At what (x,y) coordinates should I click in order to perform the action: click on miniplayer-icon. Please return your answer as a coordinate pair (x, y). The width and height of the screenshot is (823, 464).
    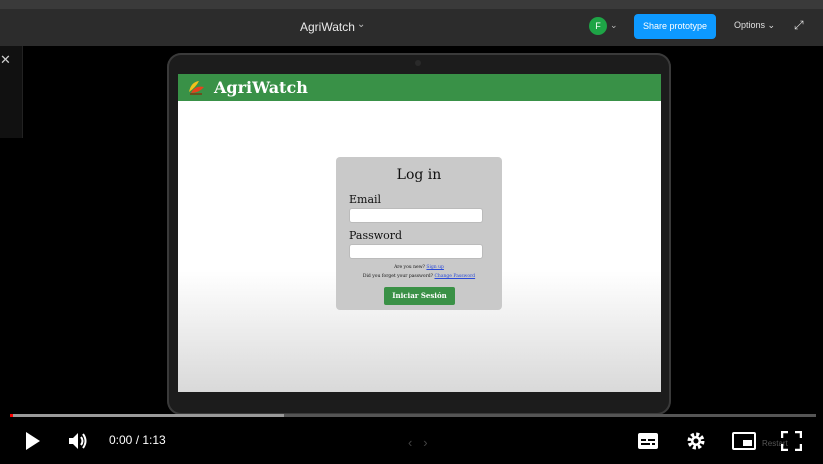
    Looking at the image, I should click on (744, 441).